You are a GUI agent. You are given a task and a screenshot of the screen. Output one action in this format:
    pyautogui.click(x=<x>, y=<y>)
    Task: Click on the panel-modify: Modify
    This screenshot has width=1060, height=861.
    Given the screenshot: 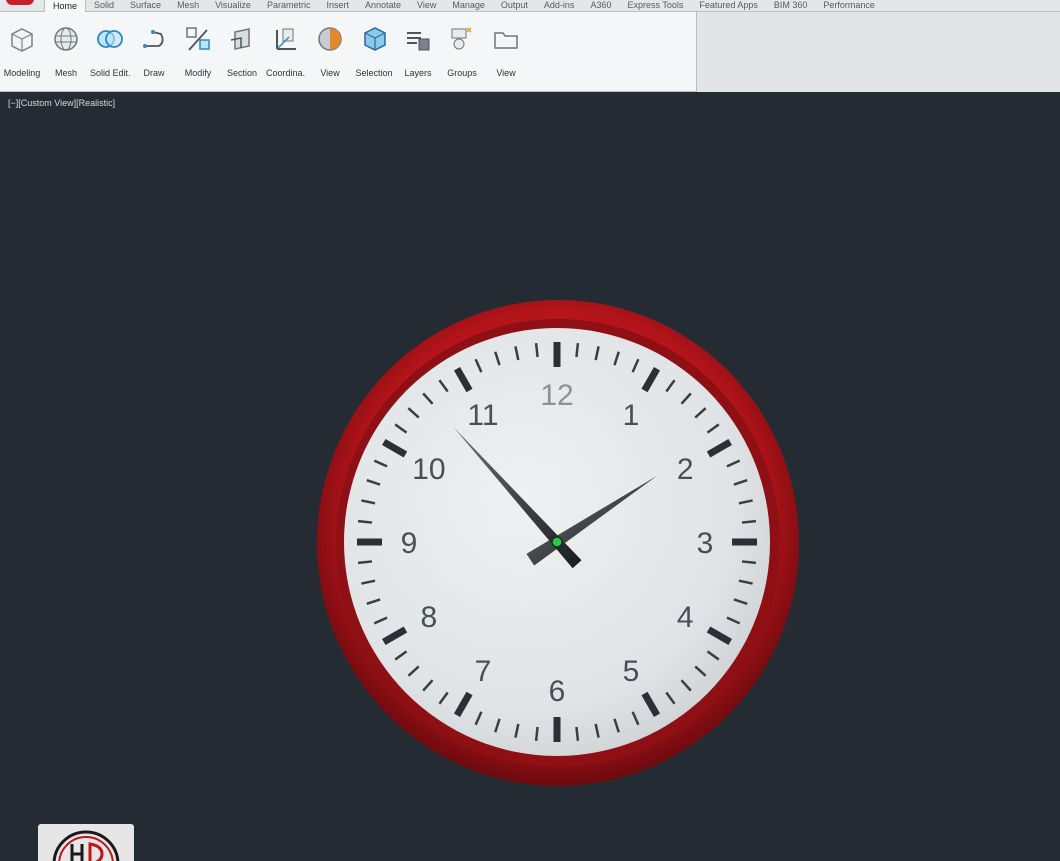 What is the action you would take?
    pyautogui.click(x=198, y=55)
    